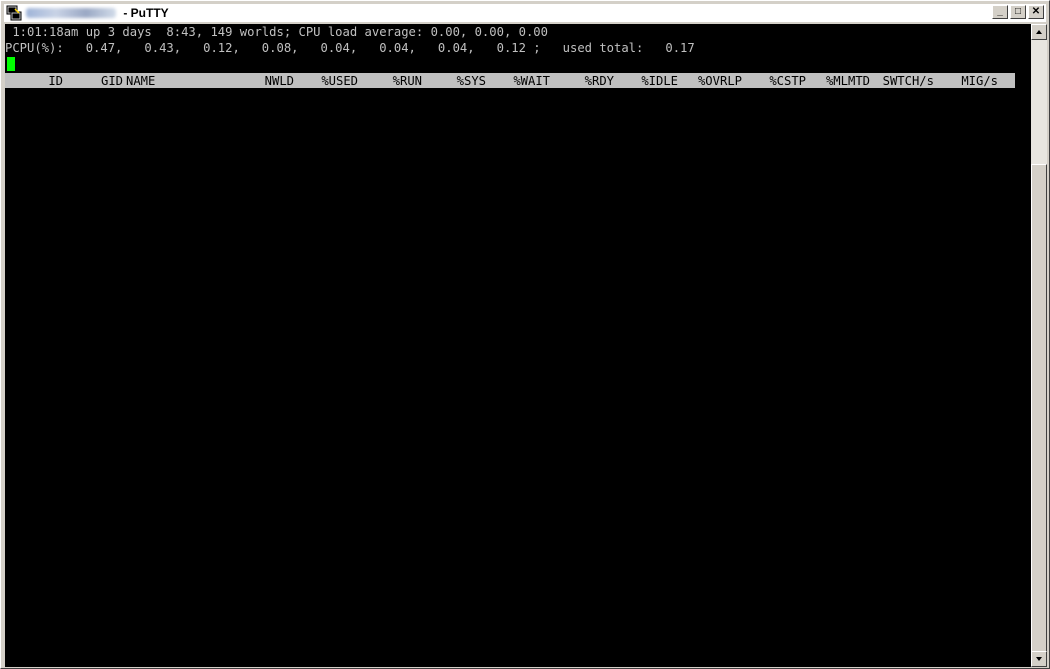 Image resolution: width=1050 pixels, height=669 pixels. What do you see at coordinates (286, 433) in the screenshot?
I see `cell-nwld: 22` at bounding box center [286, 433].